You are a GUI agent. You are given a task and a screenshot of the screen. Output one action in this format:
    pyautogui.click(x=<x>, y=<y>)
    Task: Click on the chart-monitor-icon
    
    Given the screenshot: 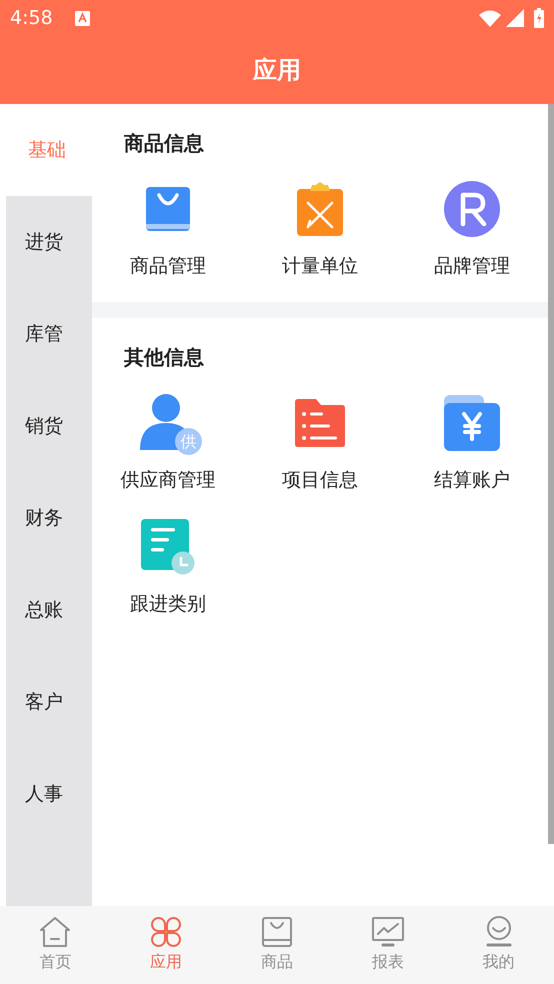 What is the action you would take?
    pyautogui.click(x=387, y=932)
    